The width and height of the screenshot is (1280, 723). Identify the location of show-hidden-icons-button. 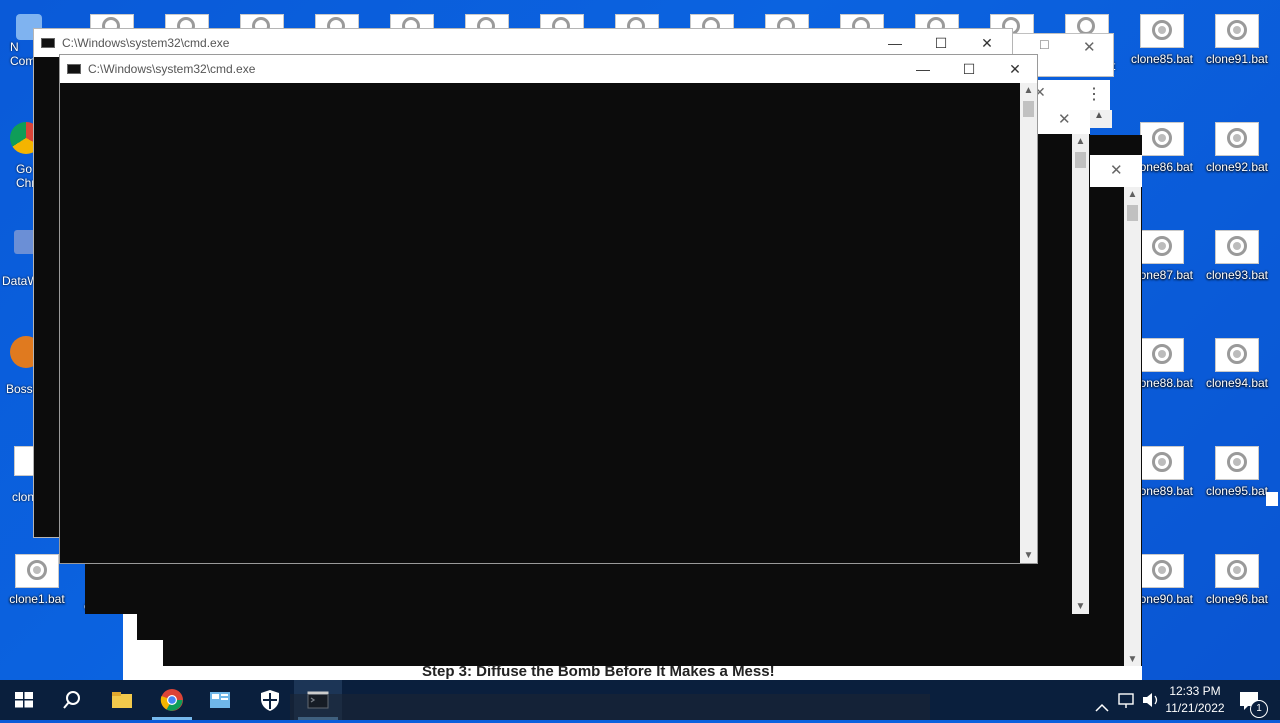
(1102, 700).